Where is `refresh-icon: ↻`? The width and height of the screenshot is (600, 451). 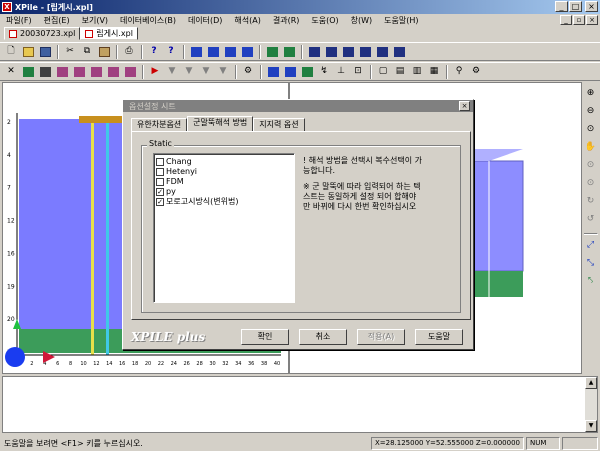 refresh-icon: ↻ is located at coordinates (591, 201).